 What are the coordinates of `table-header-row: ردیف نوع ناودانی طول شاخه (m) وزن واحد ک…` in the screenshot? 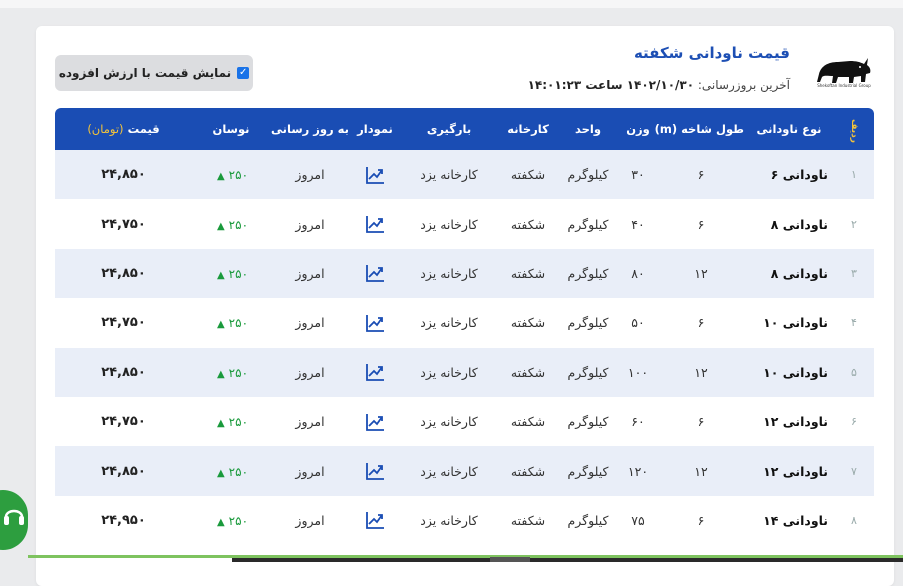 It's located at (464, 129).